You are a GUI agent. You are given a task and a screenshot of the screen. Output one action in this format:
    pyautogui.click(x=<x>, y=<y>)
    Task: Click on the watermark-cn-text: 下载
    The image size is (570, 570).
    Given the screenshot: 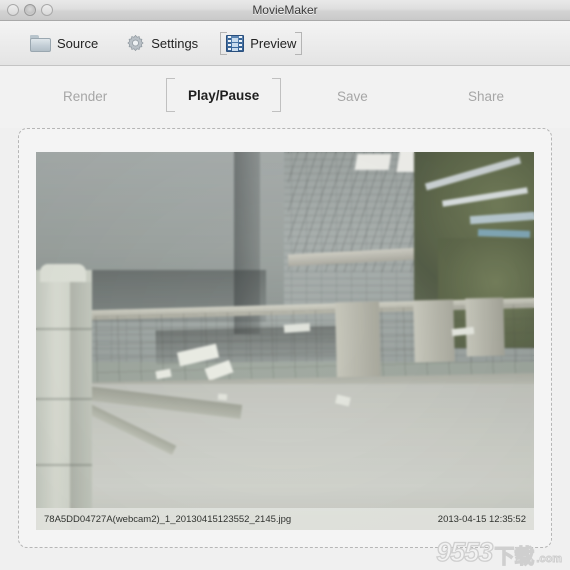 What is the action you would take?
    pyautogui.click(x=514, y=556)
    